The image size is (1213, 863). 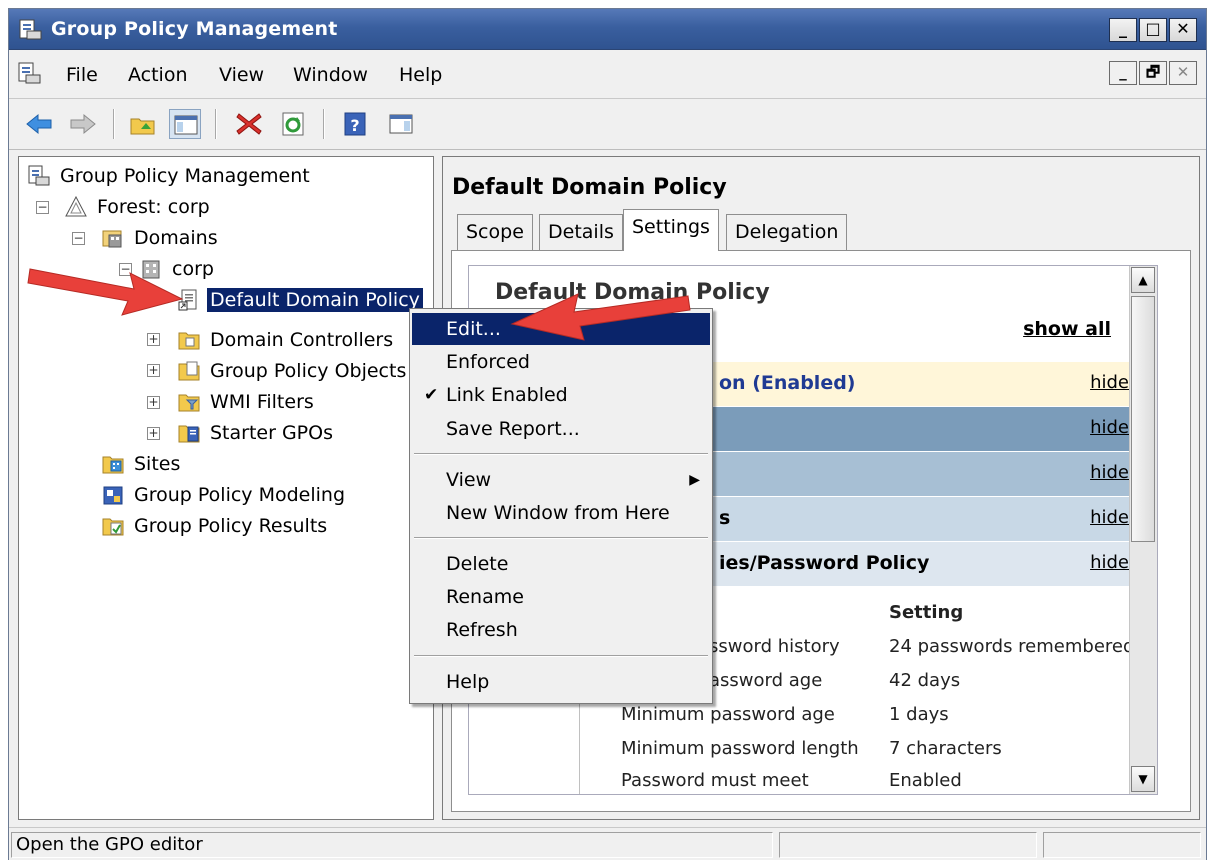 What do you see at coordinates (113, 465) in the screenshot?
I see `sites-folder-icon` at bounding box center [113, 465].